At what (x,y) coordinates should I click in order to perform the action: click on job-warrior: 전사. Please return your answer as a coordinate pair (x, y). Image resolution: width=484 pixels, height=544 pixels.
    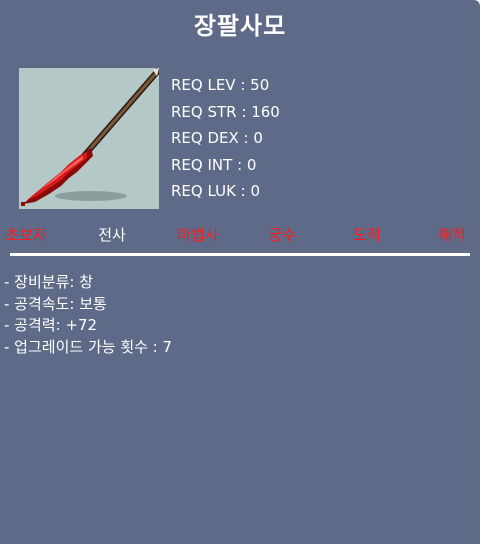
    Looking at the image, I should click on (112, 235).